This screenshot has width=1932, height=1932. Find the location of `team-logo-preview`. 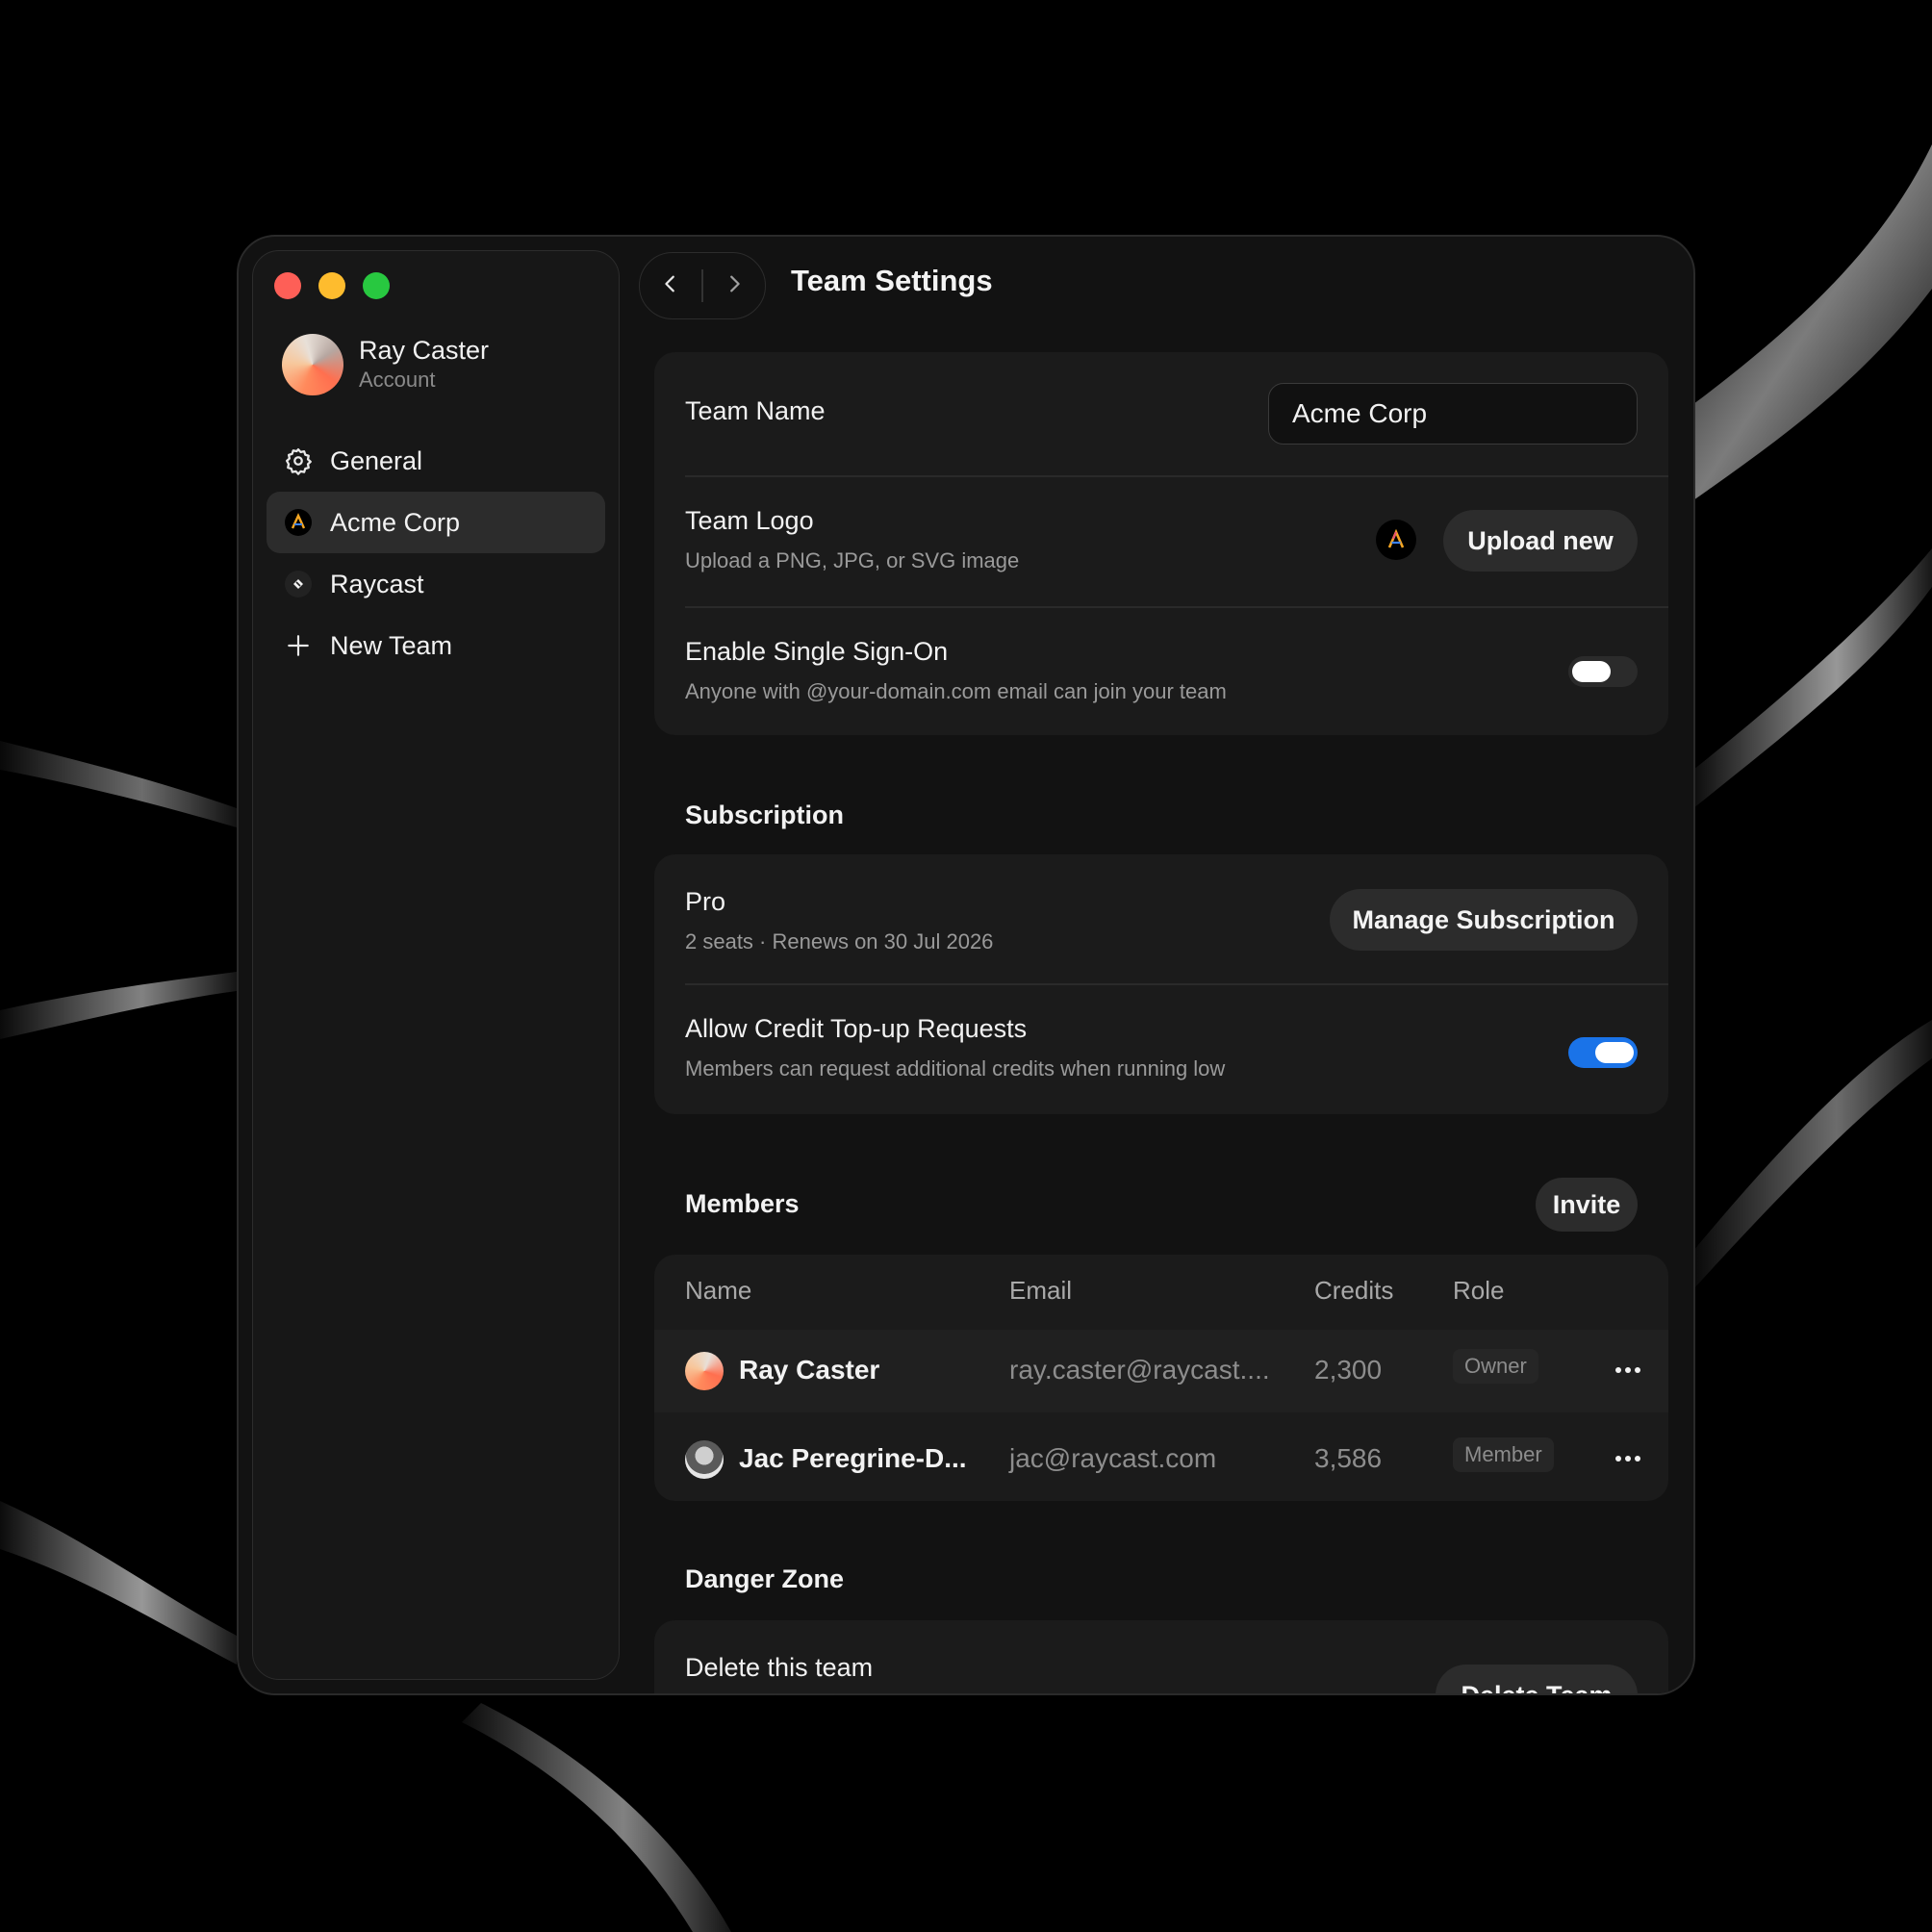

team-logo-preview is located at coordinates (1396, 540).